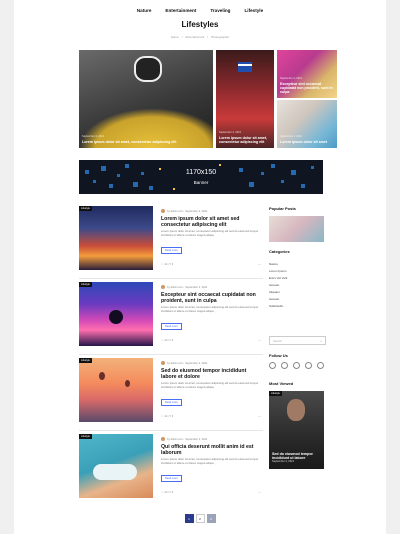  Describe the element at coordinates (308, 365) in the screenshot. I see `pinterest-icon` at that location.